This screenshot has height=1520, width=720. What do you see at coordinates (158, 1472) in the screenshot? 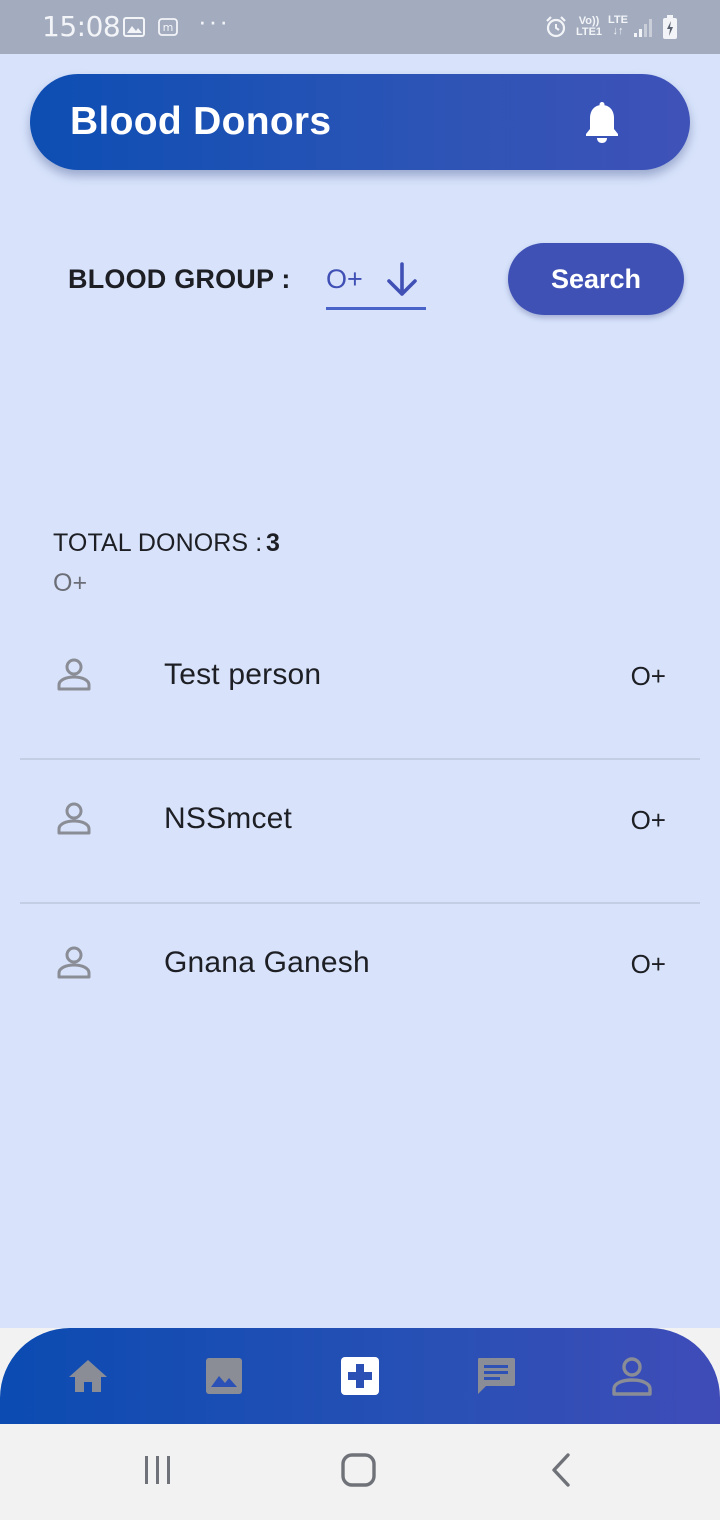
I see `recent-apps-icon` at bounding box center [158, 1472].